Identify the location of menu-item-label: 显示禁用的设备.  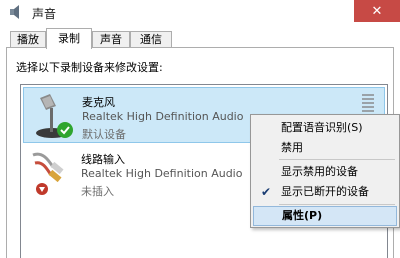
(319, 171).